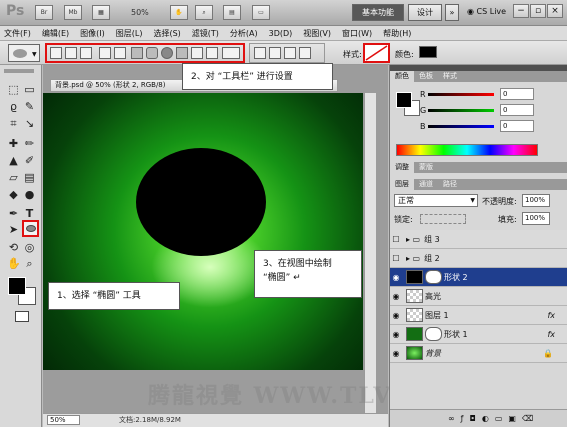 This screenshot has width=567, height=427. What do you see at coordinates (478, 277) in the screenshot?
I see `layer-row-shape-2: ◉ 形状 2` at bounding box center [478, 277].